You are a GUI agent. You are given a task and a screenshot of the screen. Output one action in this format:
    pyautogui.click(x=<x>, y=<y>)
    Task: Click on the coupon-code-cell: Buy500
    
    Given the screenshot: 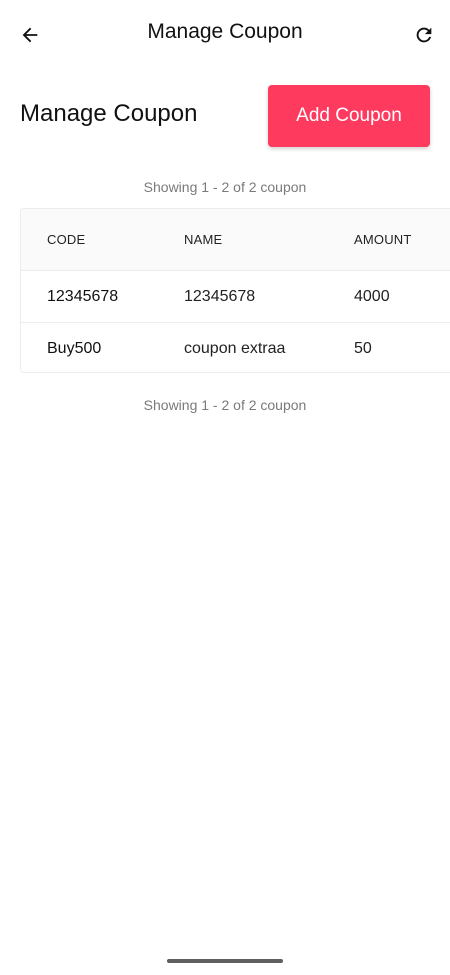 What is the action you would take?
    pyautogui.click(x=74, y=348)
    